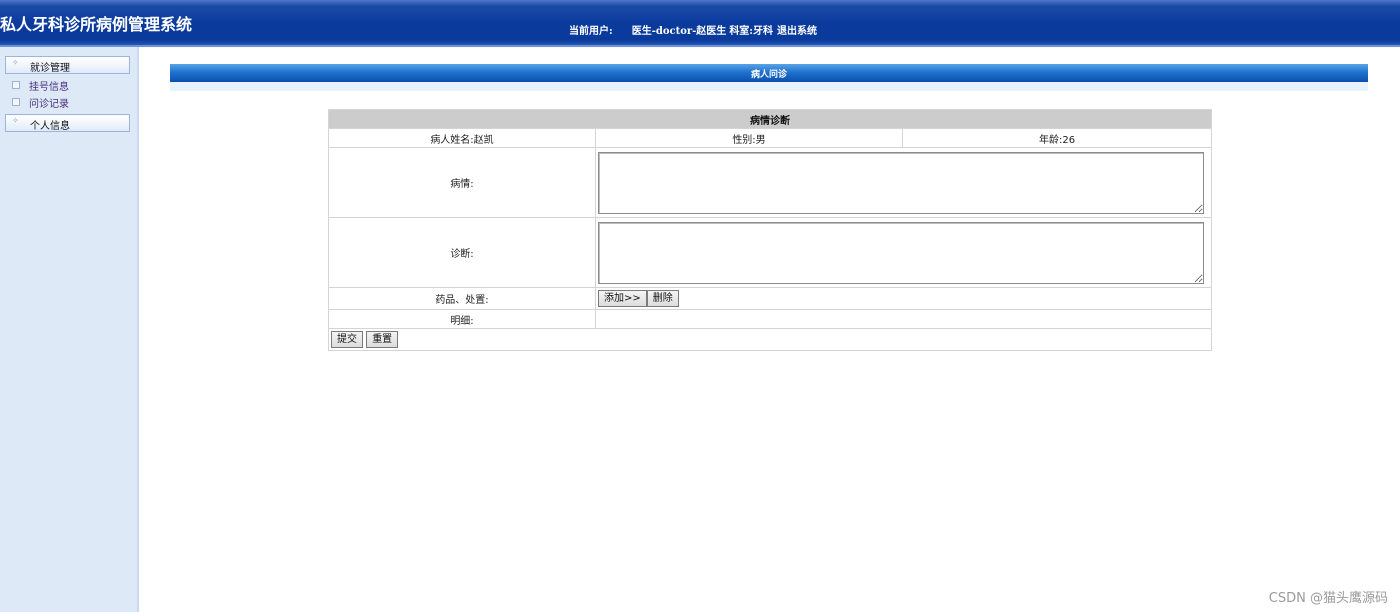 The width and height of the screenshot is (1400, 612). Describe the element at coordinates (903, 298) in the screenshot. I see `medicine-cell: 添加>> 删除` at that location.